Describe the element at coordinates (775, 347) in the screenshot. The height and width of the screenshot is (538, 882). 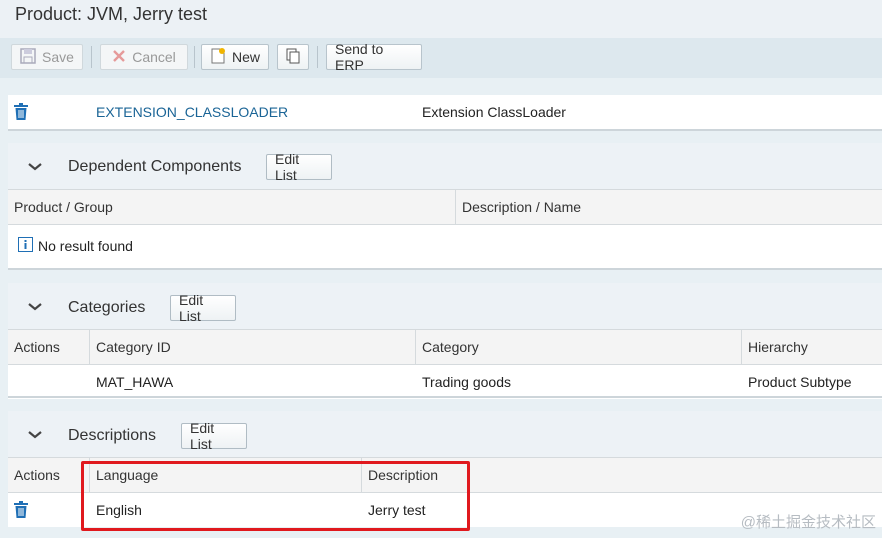
I see `column-header: Hierarchy` at that location.